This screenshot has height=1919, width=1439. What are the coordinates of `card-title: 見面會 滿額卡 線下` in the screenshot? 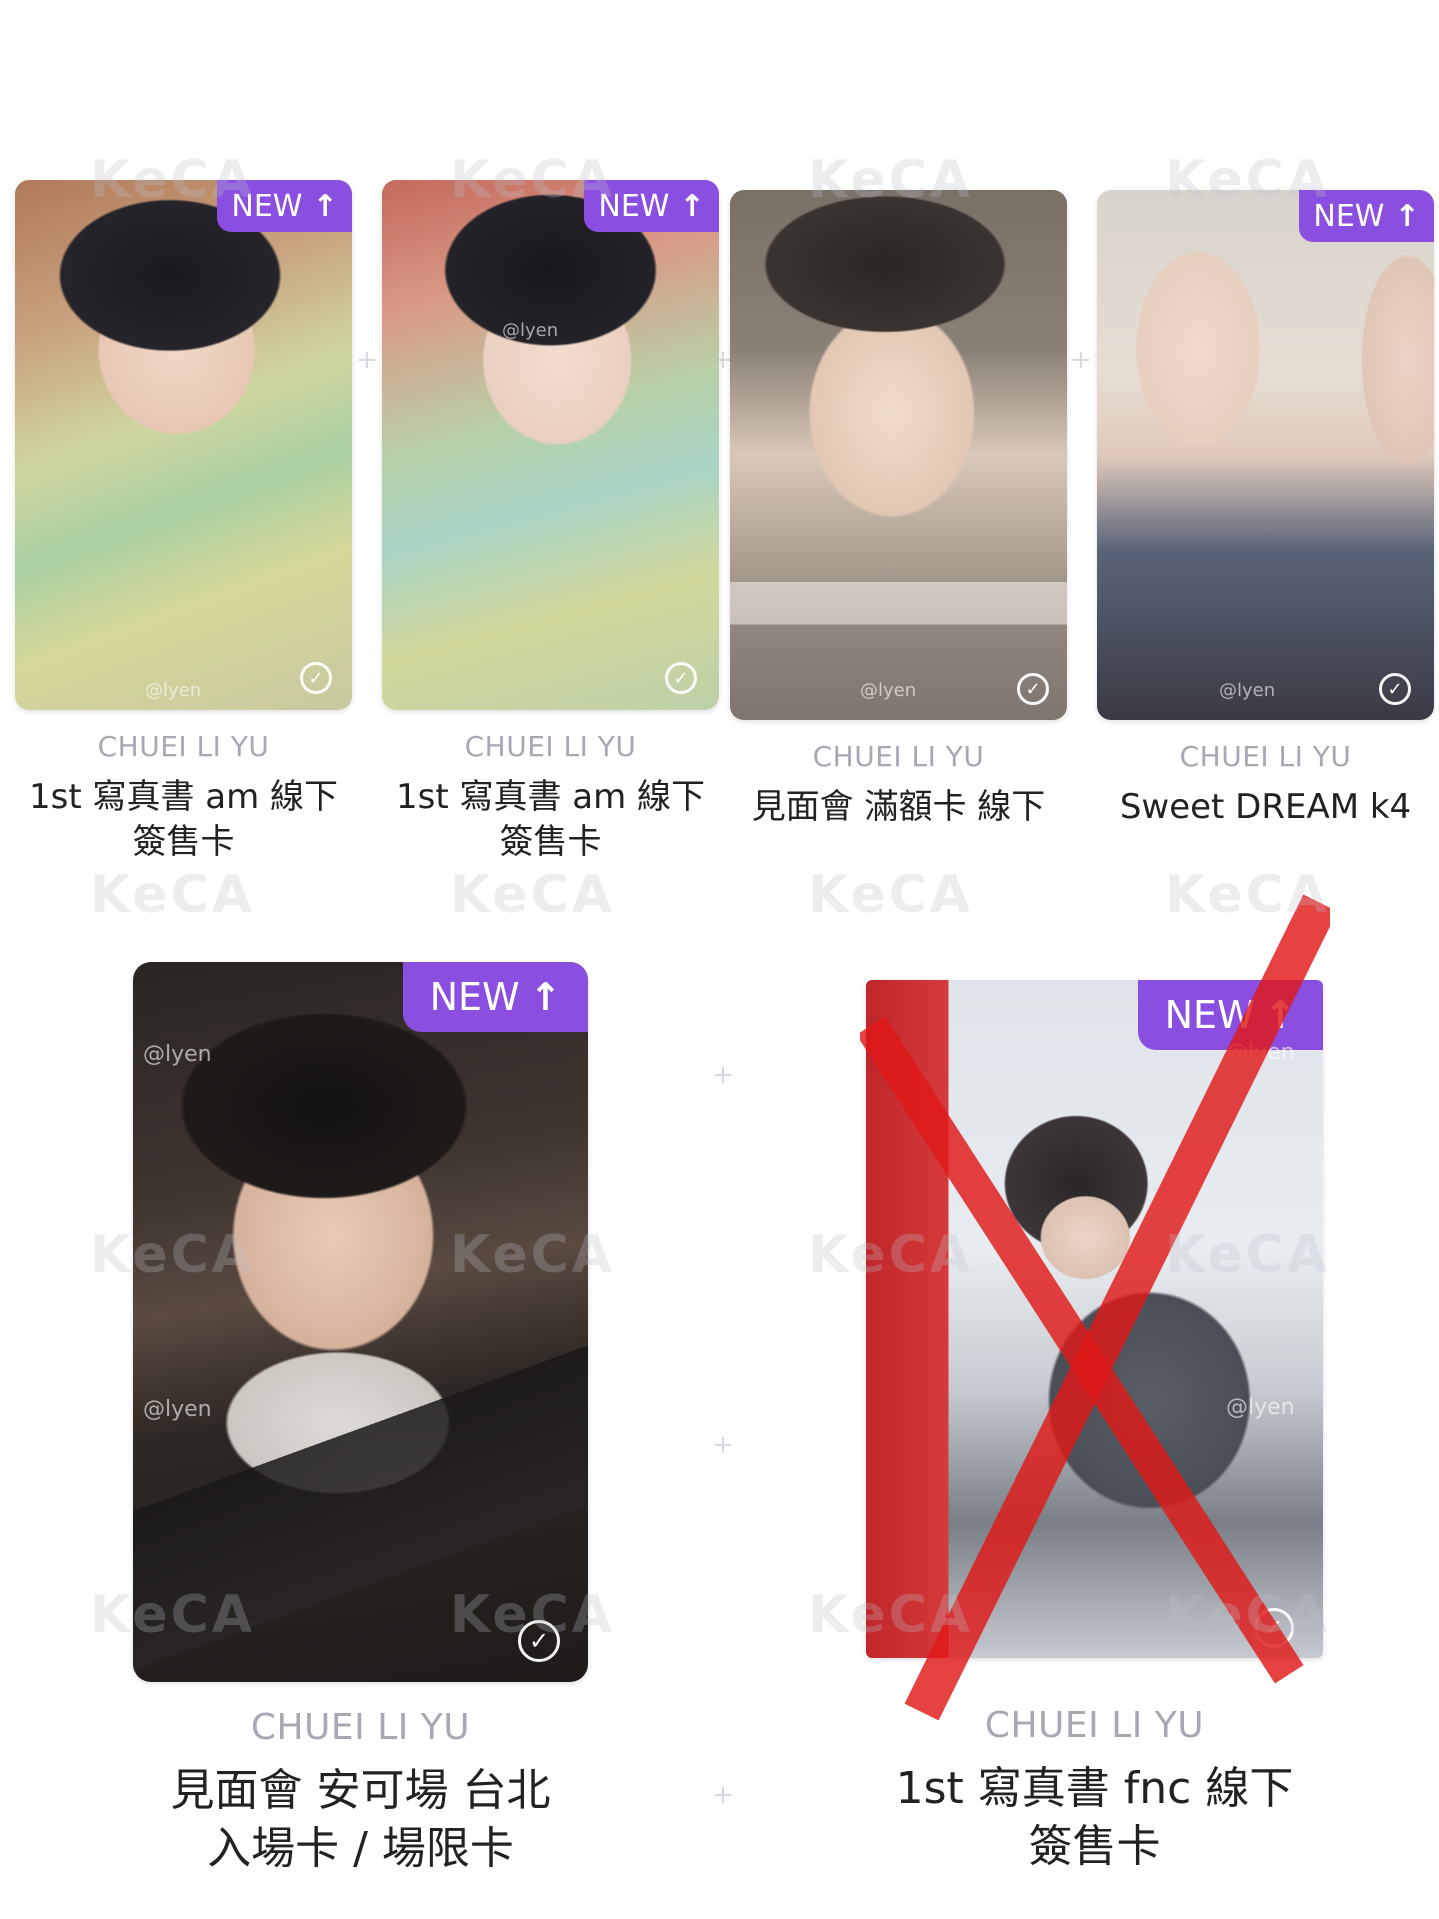 It's located at (898, 807).